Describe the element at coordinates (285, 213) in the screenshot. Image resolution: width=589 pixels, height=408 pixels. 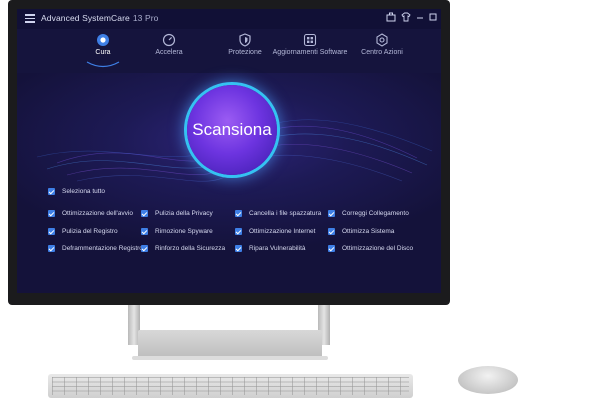
I see `option-label: Cancella i file spazzatura` at that location.